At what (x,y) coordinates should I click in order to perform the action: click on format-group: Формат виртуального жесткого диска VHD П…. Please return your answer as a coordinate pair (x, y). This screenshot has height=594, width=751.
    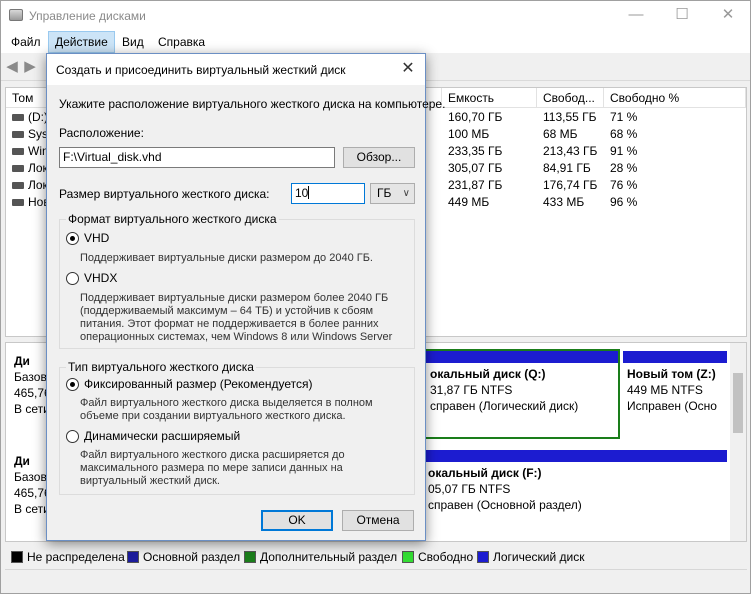
    Looking at the image, I should click on (237, 280).